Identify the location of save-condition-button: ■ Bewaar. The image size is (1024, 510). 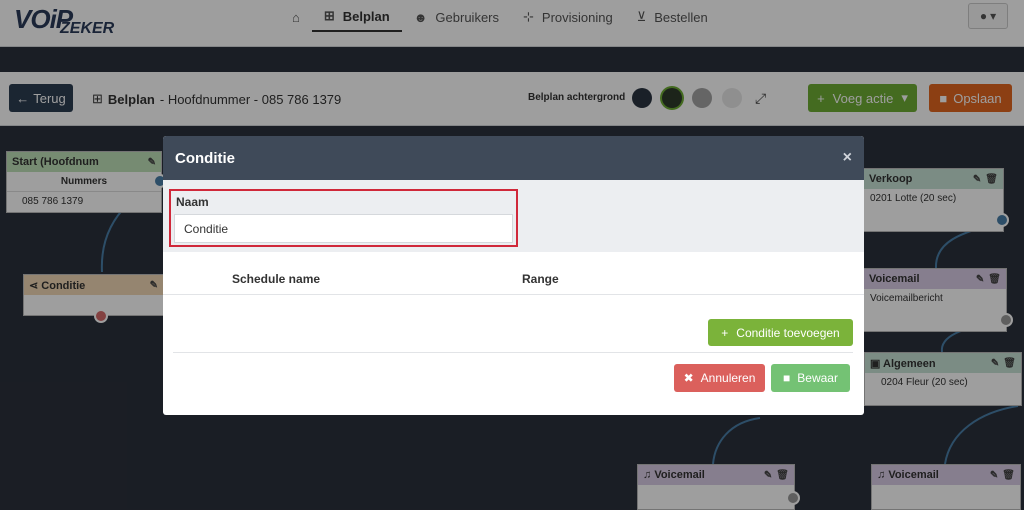
(810, 378).